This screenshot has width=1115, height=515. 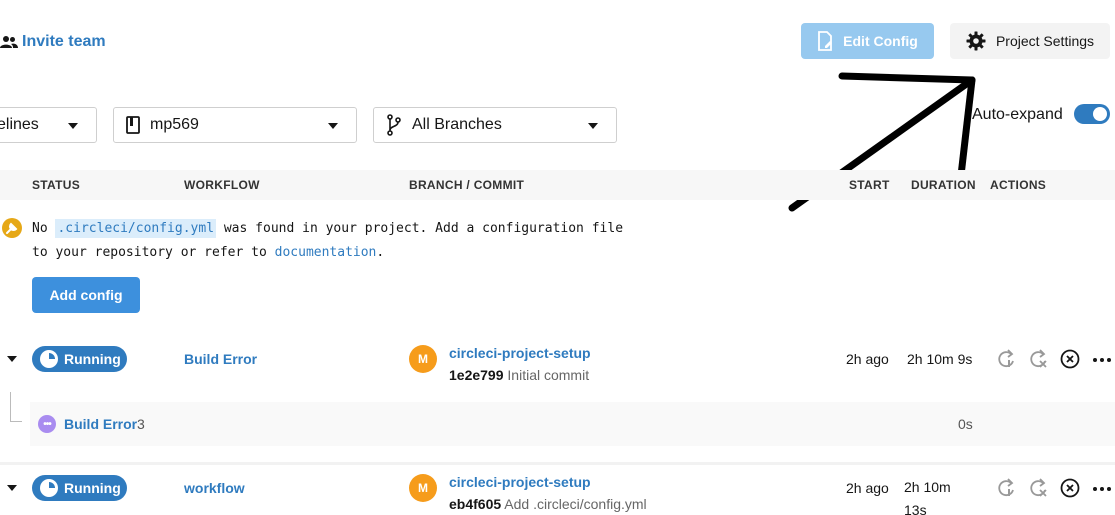 What do you see at coordinates (1018, 185) in the screenshot?
I see `column-actions: ACTIONS` at bounding box center [1018, 185].